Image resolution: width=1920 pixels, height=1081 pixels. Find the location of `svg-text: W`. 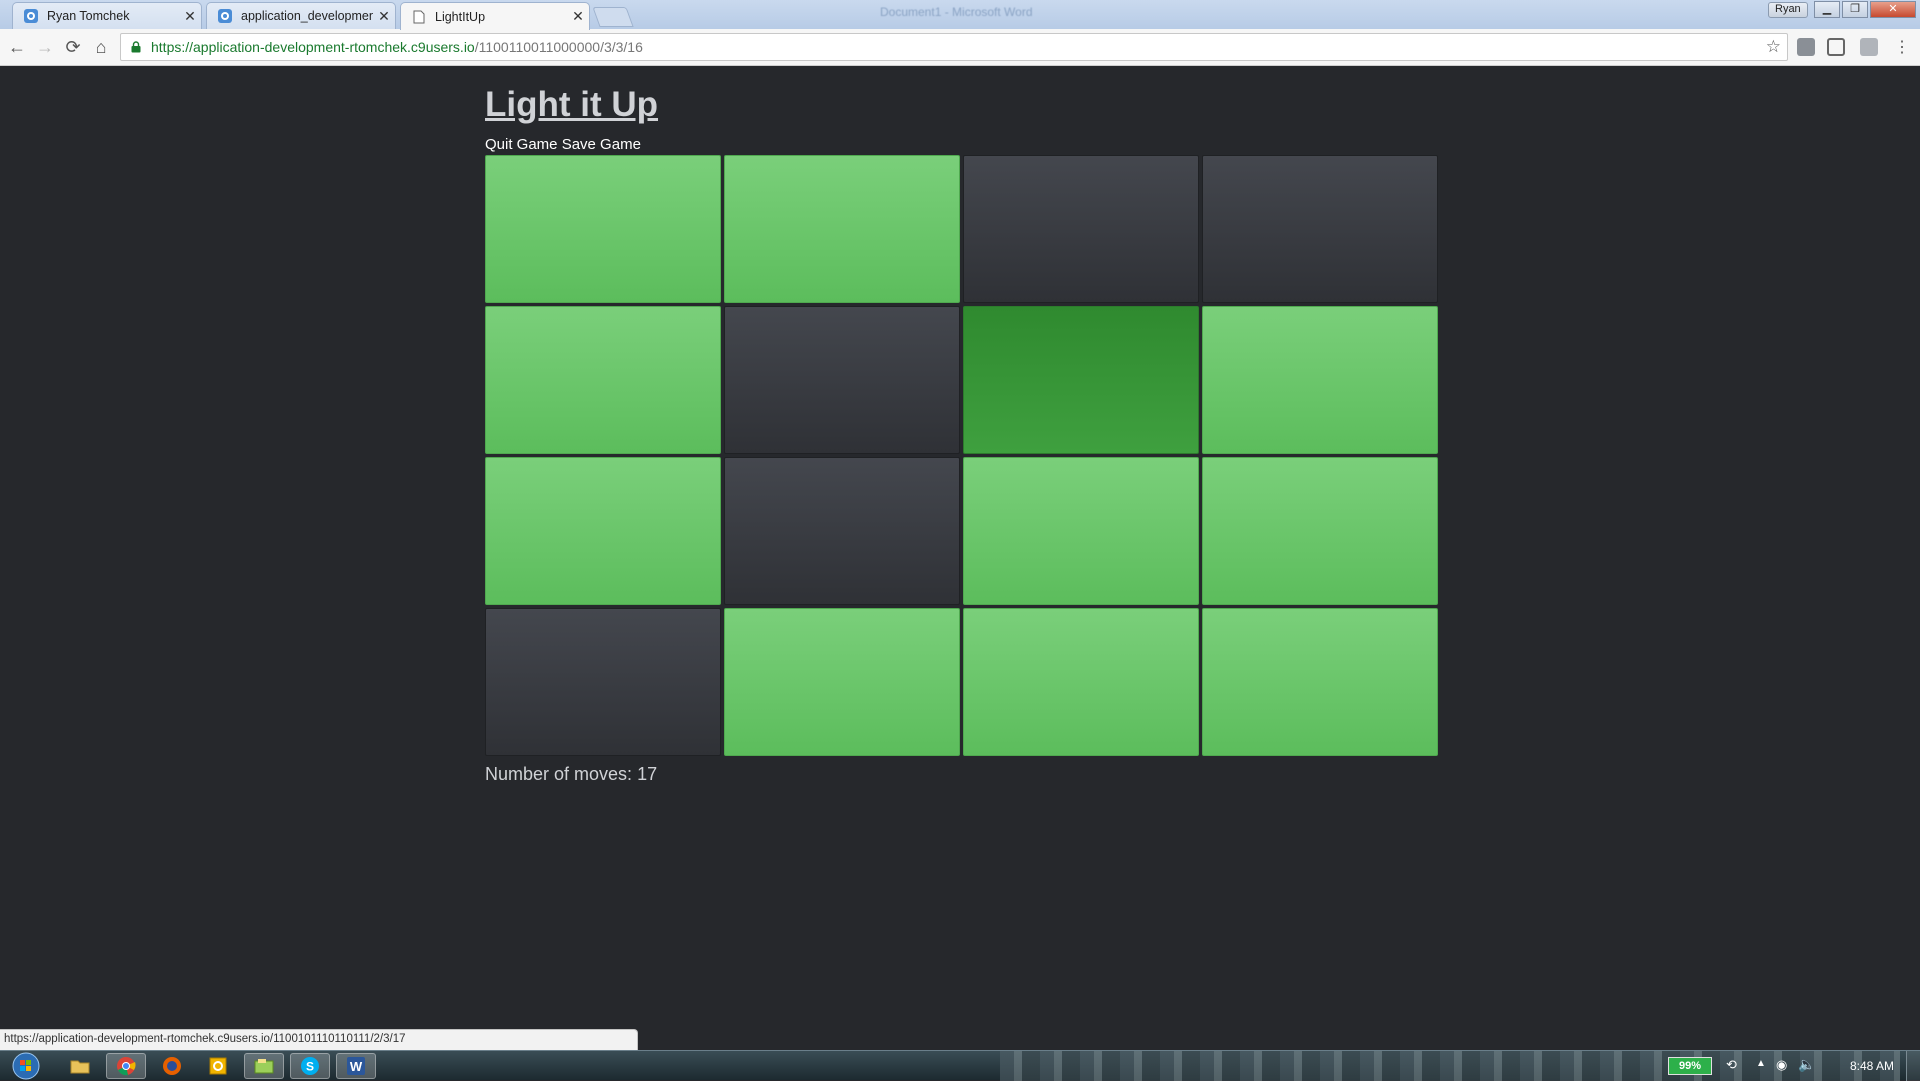

svg-text: W is located at coordinates (356, 1066).